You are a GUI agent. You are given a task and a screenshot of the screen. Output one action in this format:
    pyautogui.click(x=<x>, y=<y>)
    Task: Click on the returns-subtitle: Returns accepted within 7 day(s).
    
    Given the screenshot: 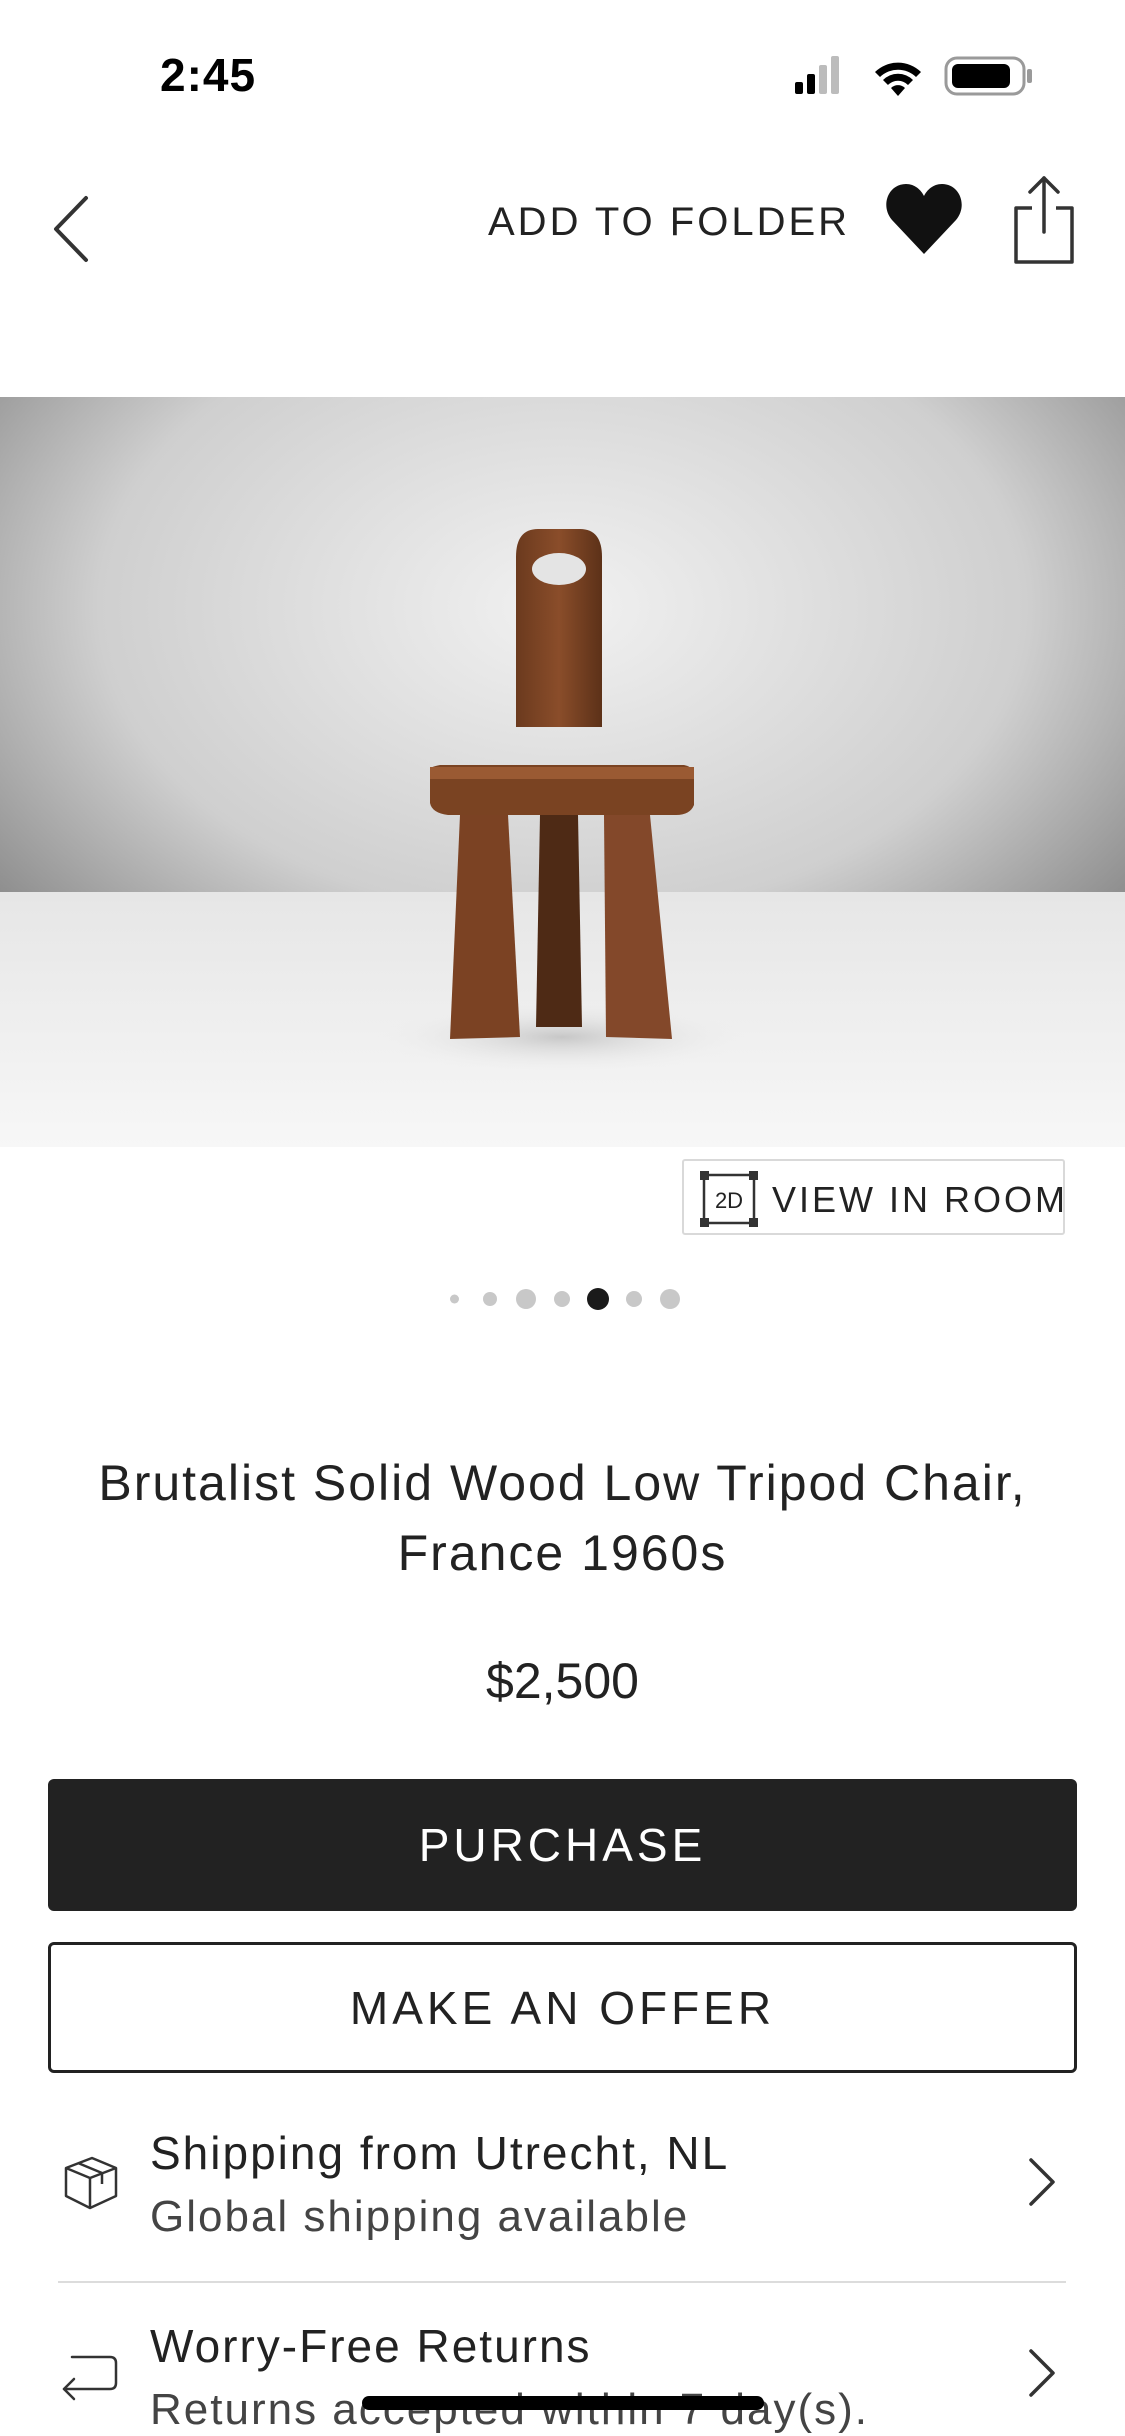 What is the action you would take?
    pyautogui.click(x=509, y=2409)
    